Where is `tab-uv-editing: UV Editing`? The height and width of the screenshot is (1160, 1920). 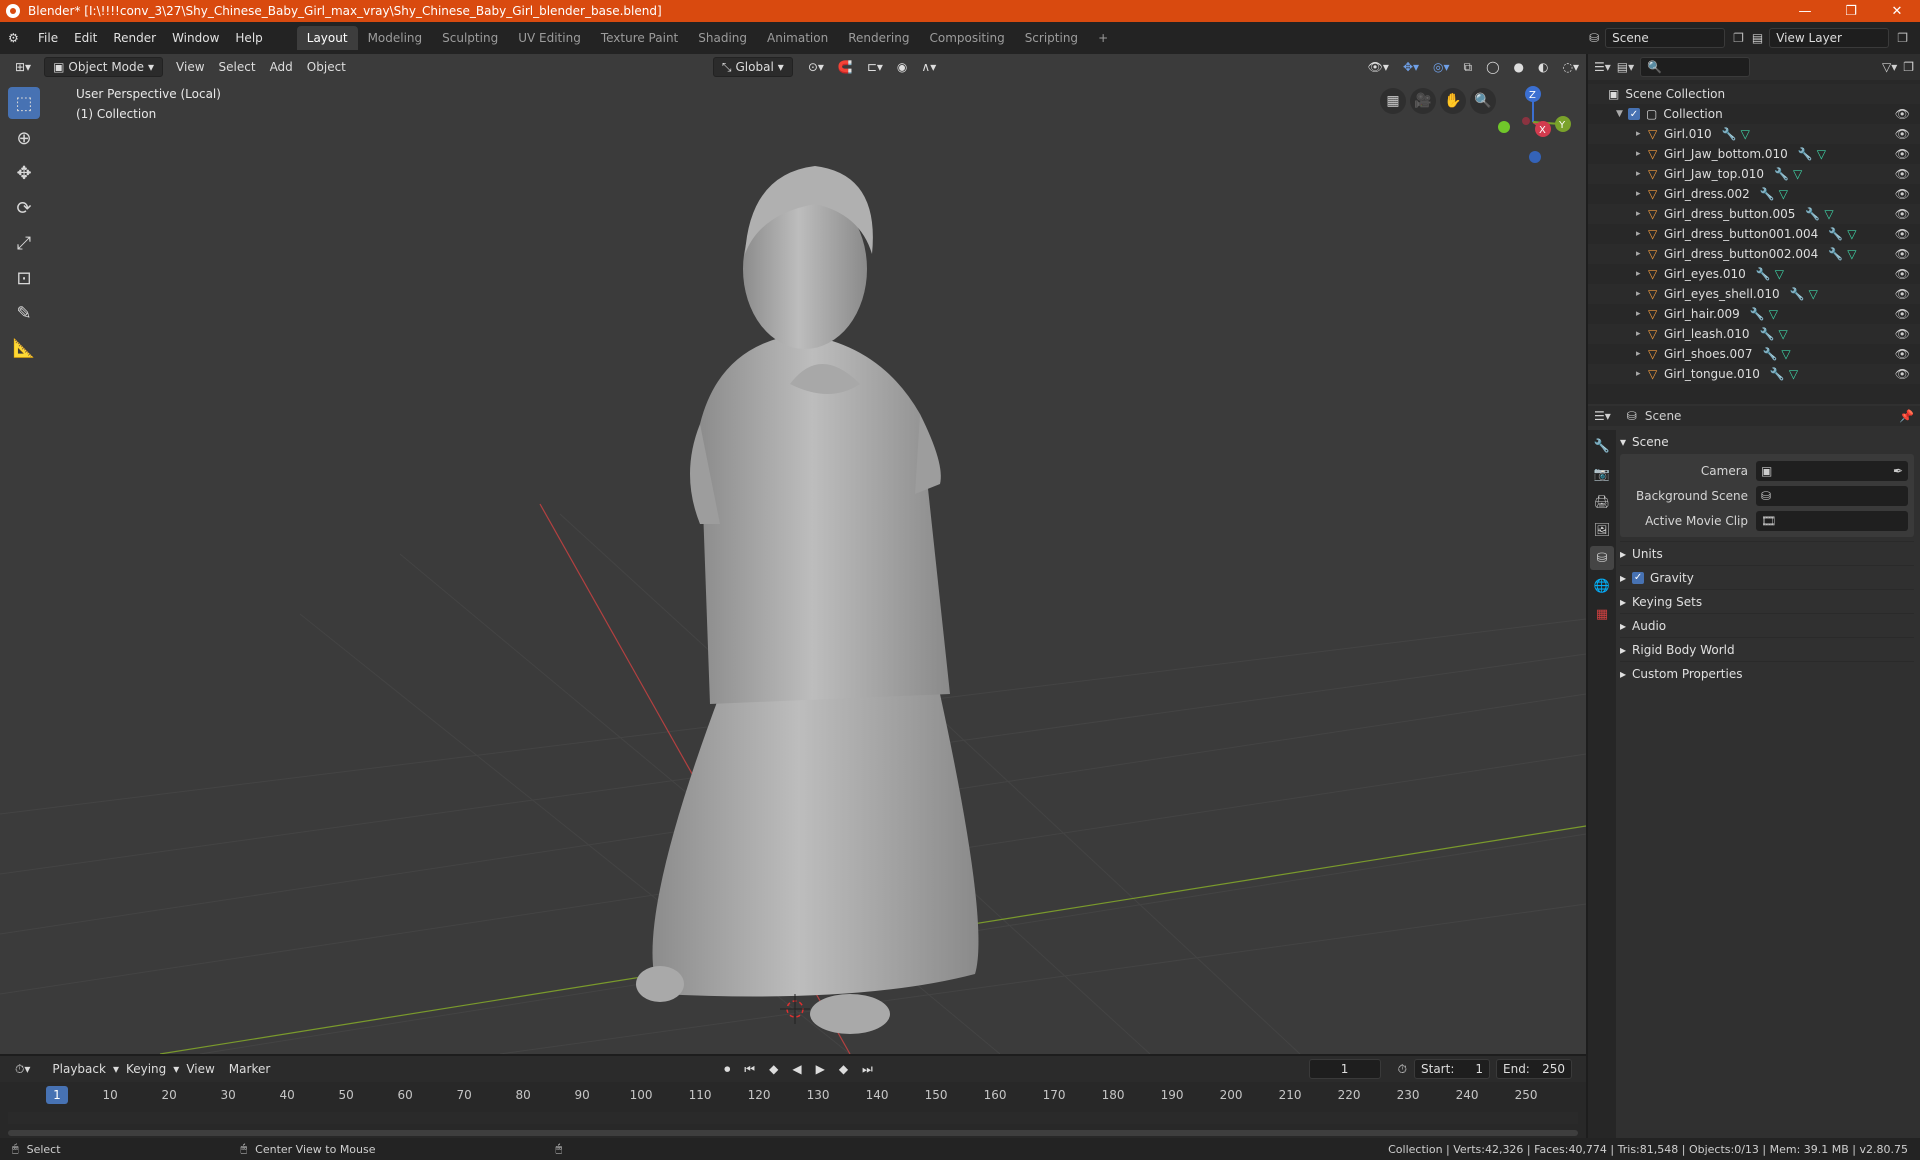 tab-uv-editing: UV Editing is located at coordinates (549, 38).